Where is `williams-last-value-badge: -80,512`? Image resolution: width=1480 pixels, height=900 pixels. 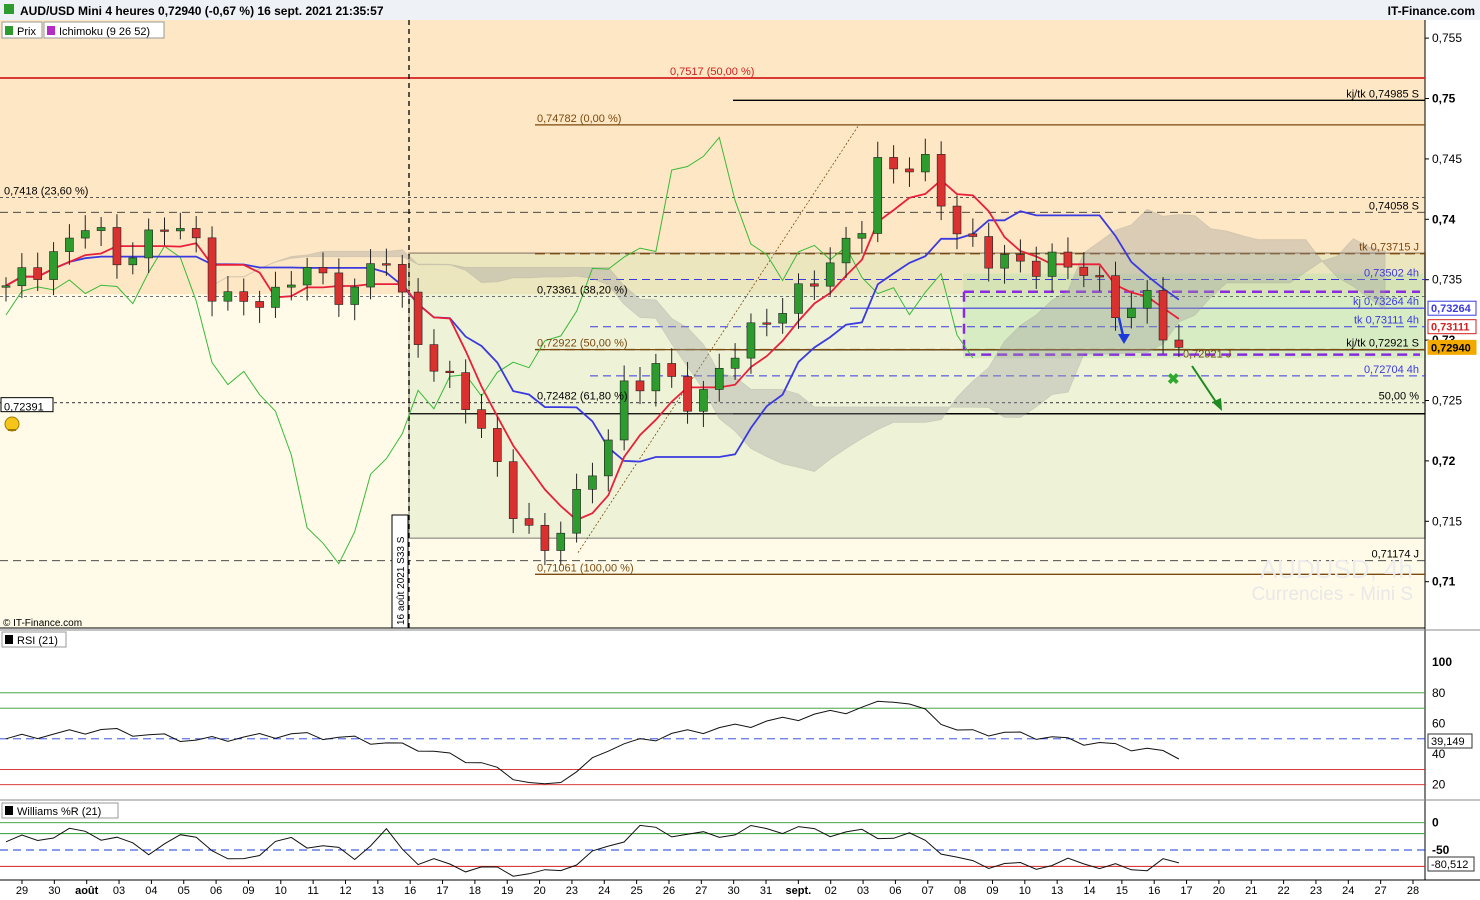
williams-last-value-badge: -80,512 is located at coordinates (1451, 864).